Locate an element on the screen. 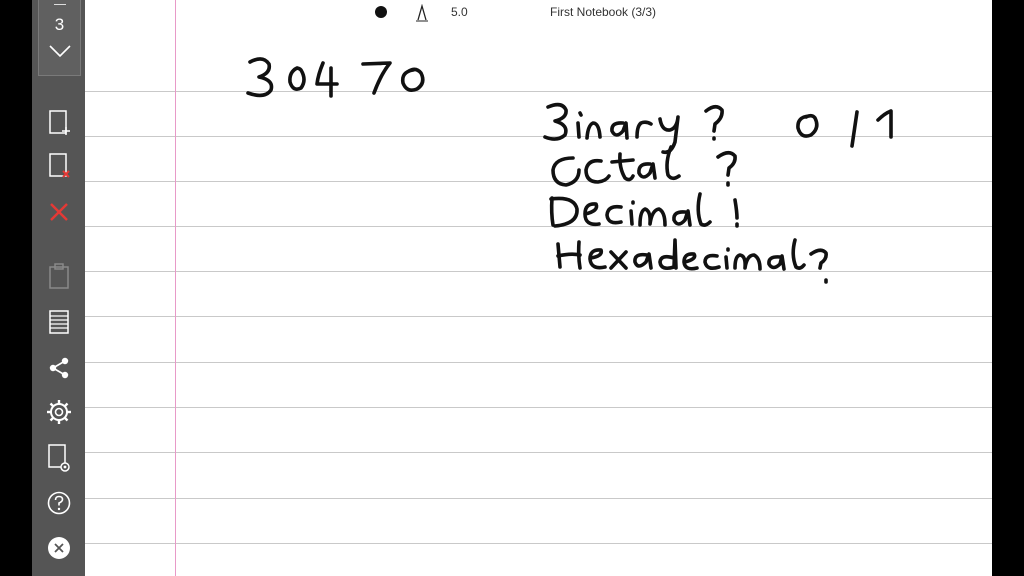  page-settings-button is located at coordinates (59, 458).